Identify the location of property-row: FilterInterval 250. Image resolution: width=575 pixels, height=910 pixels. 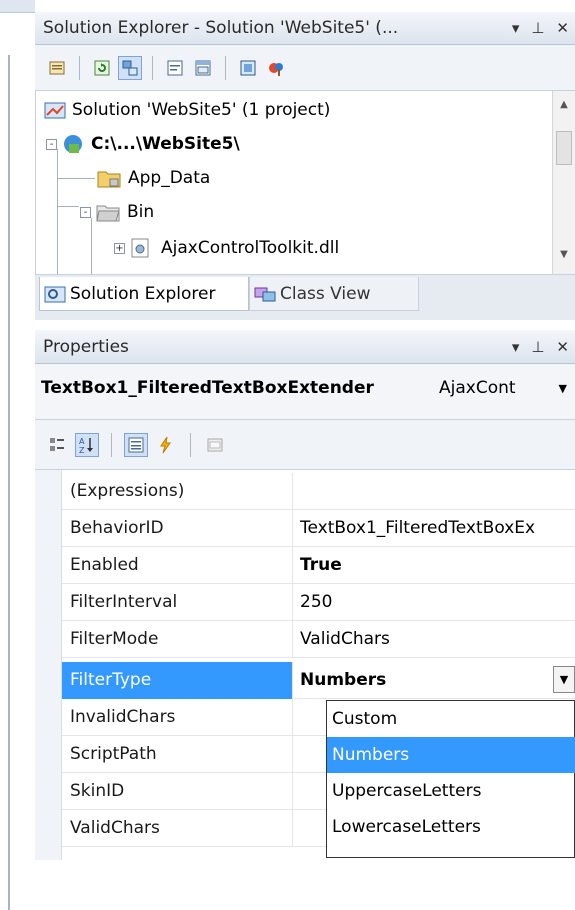
(318, 602).